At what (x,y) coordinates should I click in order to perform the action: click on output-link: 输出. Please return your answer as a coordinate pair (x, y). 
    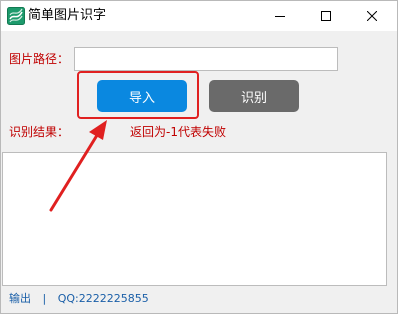
    Looking at the image, I should click on (20, 299).